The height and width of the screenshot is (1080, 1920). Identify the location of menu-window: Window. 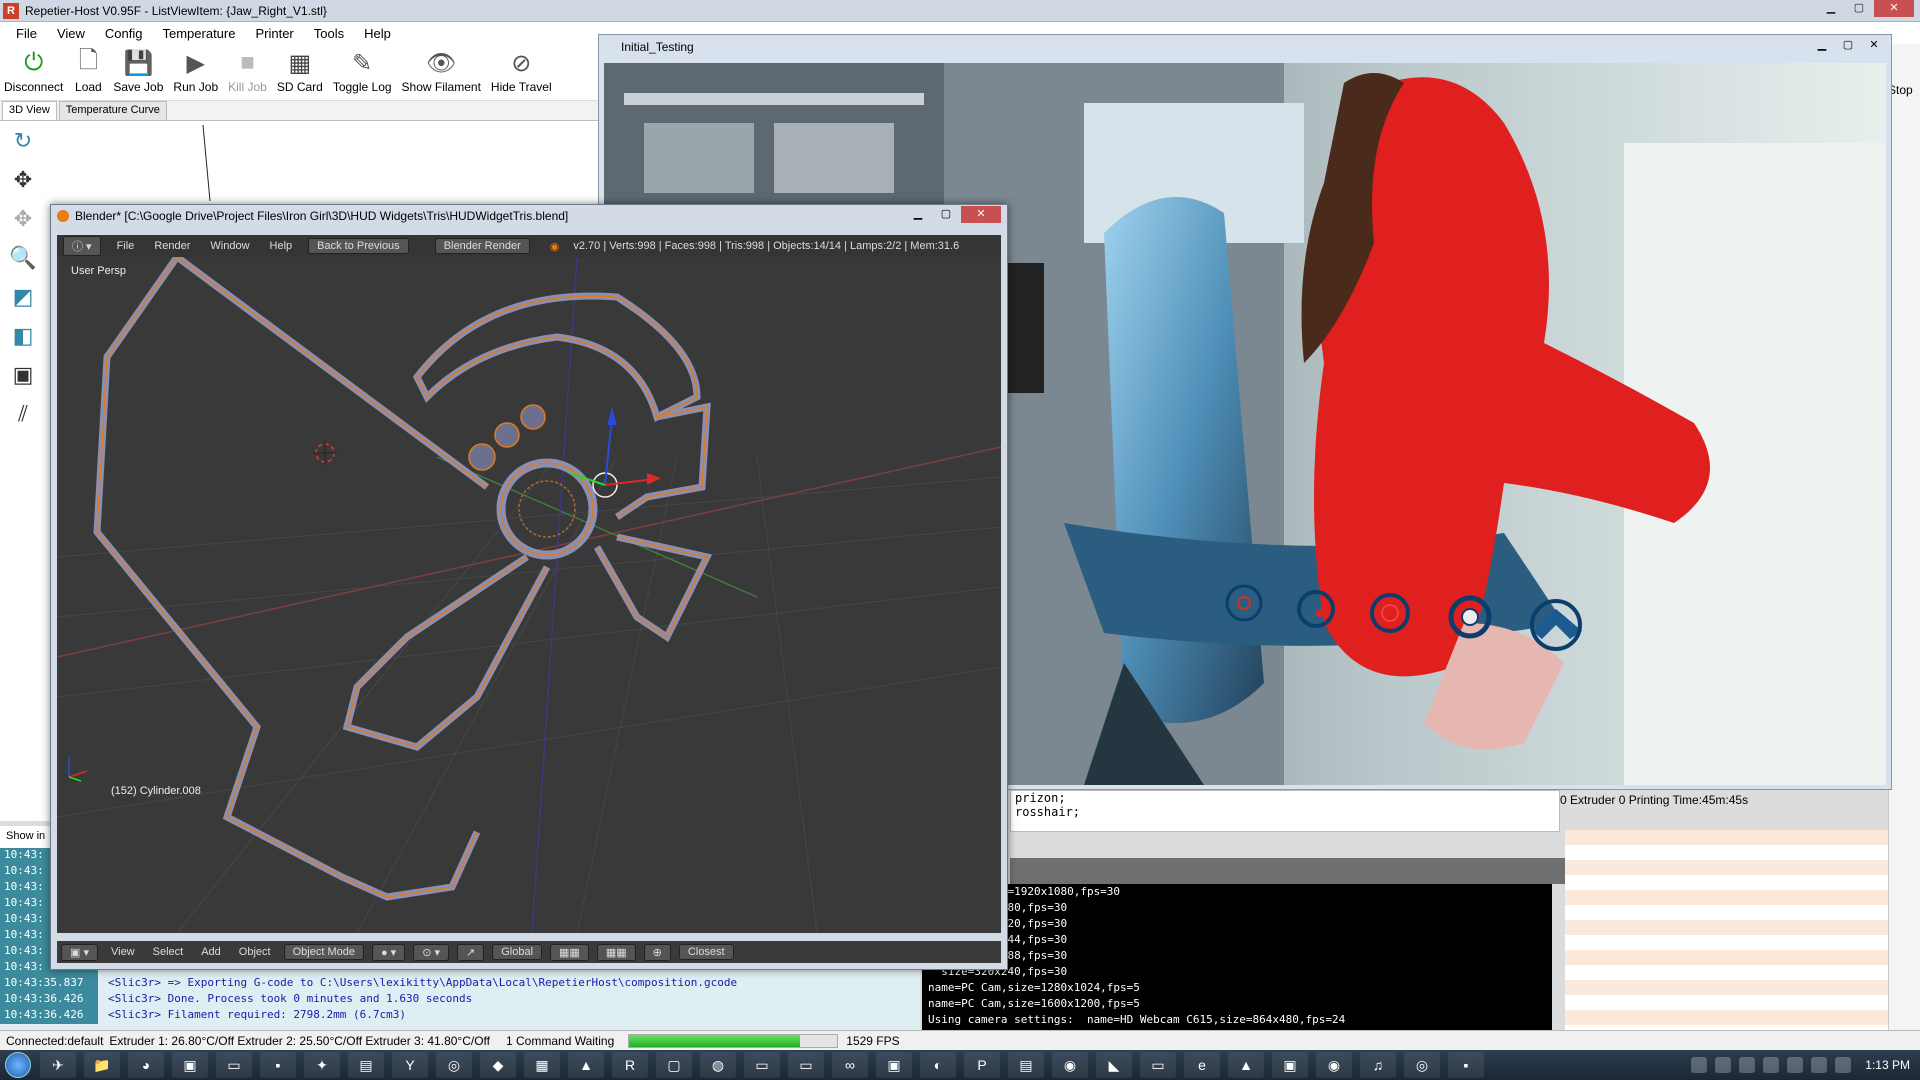
(229, 246).